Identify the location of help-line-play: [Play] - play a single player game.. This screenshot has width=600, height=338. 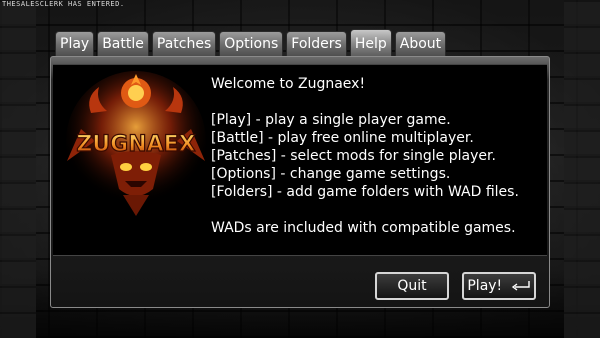
(331, 120).